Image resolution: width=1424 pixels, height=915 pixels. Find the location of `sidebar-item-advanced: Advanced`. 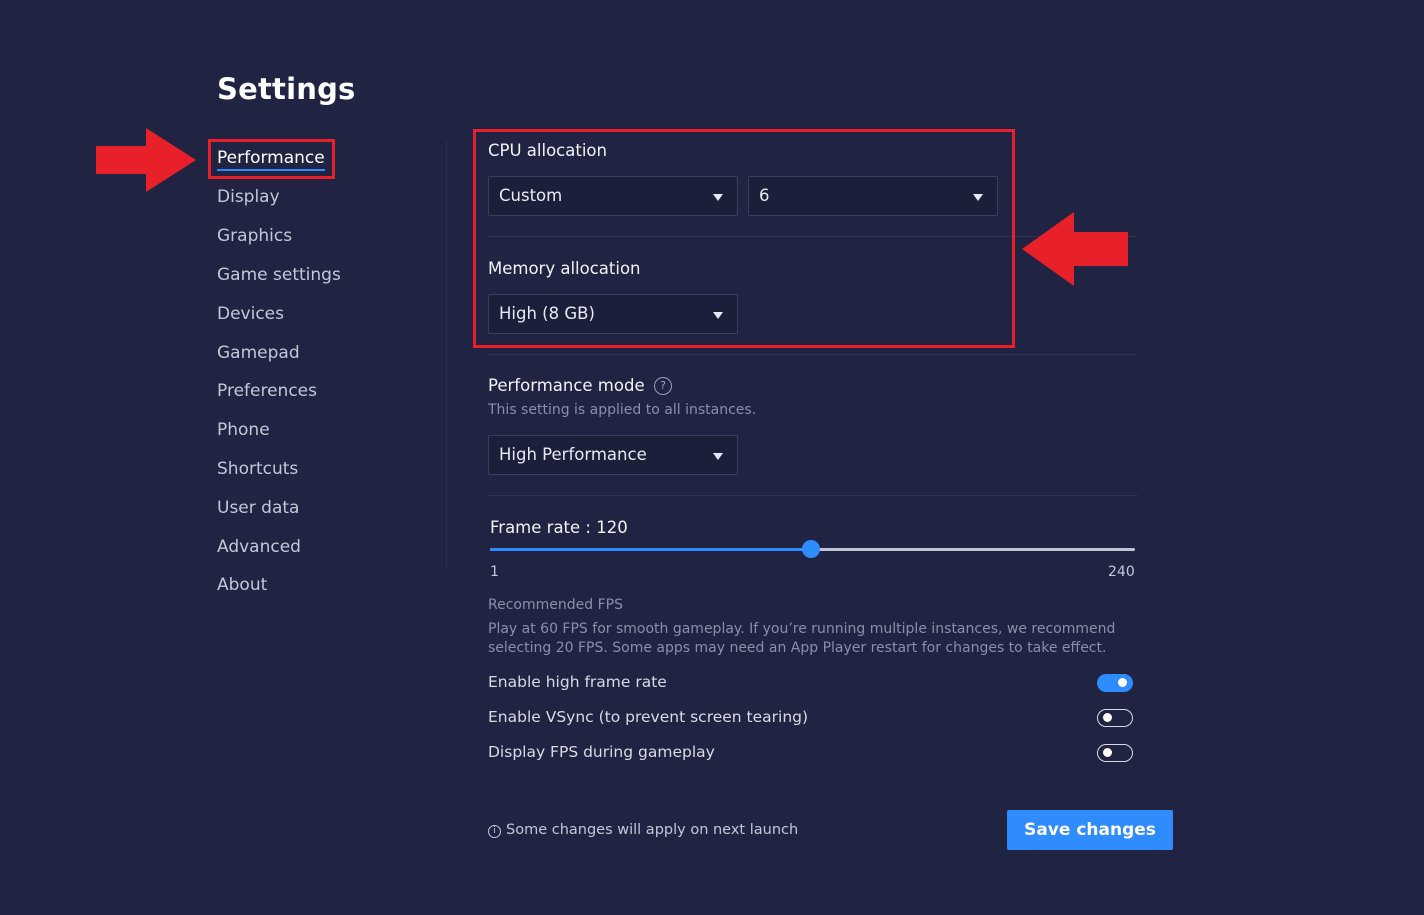

sidebar-item-advanced: Advanced is located at coordinates (259, 547).